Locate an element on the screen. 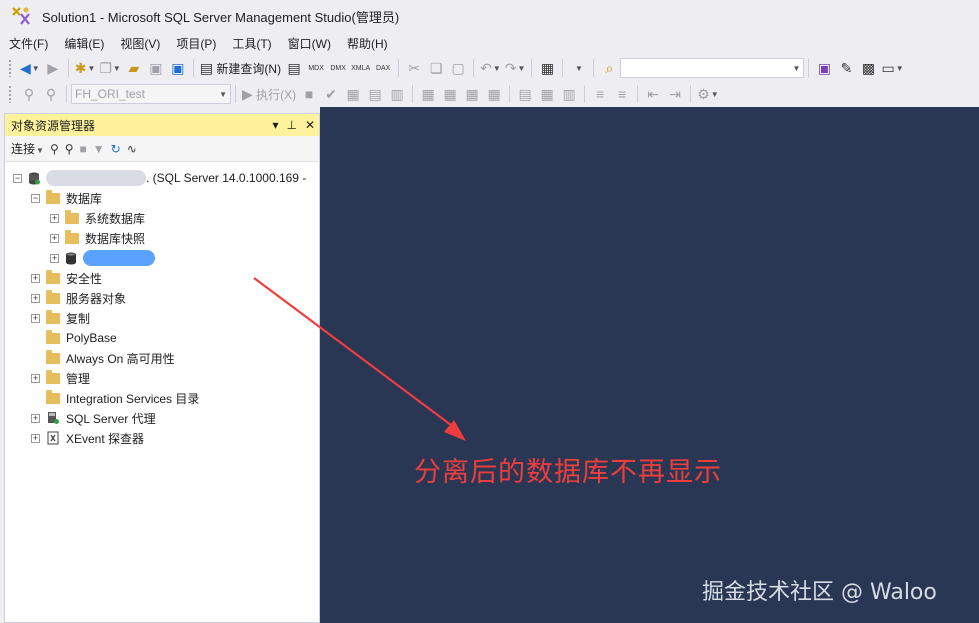 This screenshot has height=623, width=979. uncomment-button: ≡ is located at coordinates (622, 94).